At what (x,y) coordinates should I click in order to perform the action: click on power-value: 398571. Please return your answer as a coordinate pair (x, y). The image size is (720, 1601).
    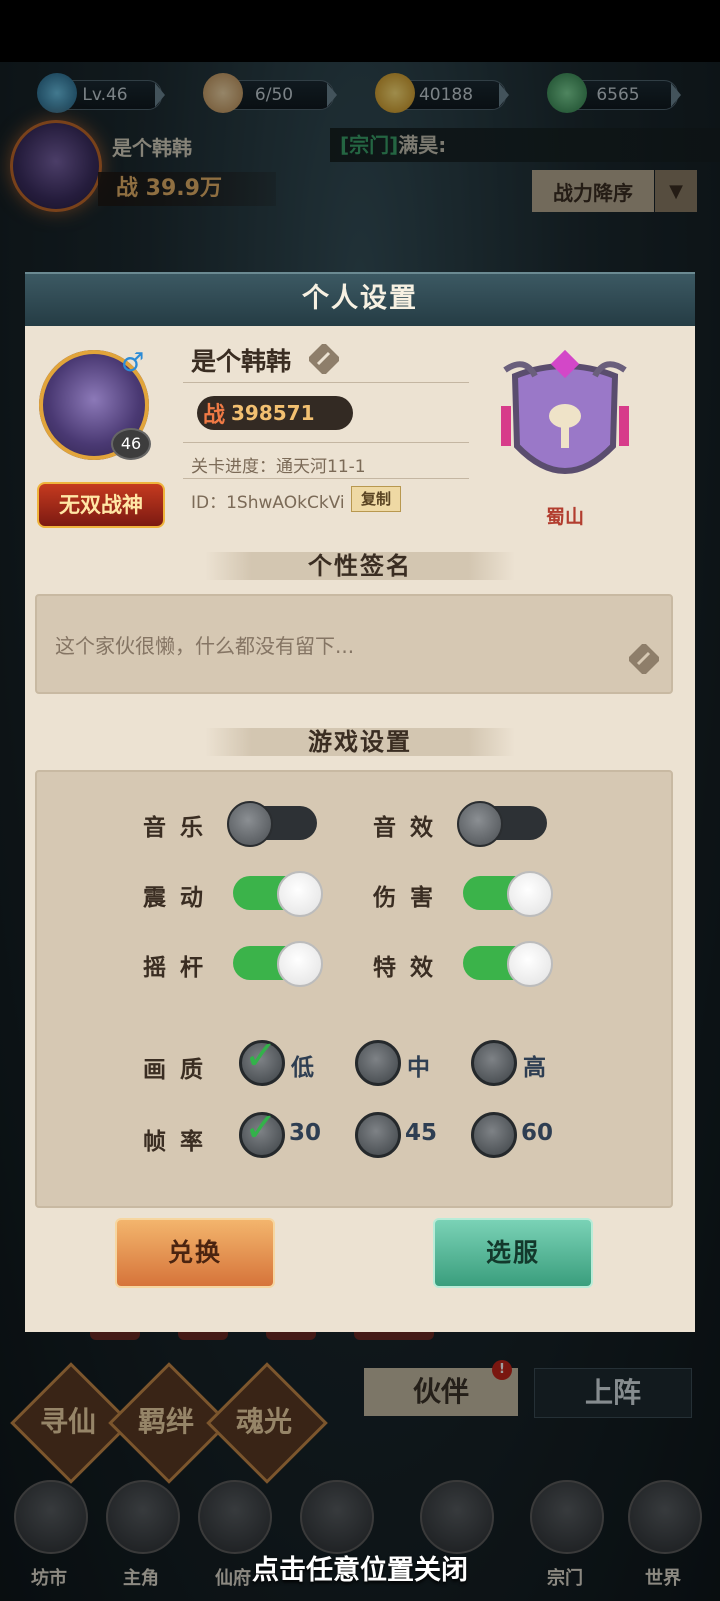
    Looking at the image, I should click on (273, 413).